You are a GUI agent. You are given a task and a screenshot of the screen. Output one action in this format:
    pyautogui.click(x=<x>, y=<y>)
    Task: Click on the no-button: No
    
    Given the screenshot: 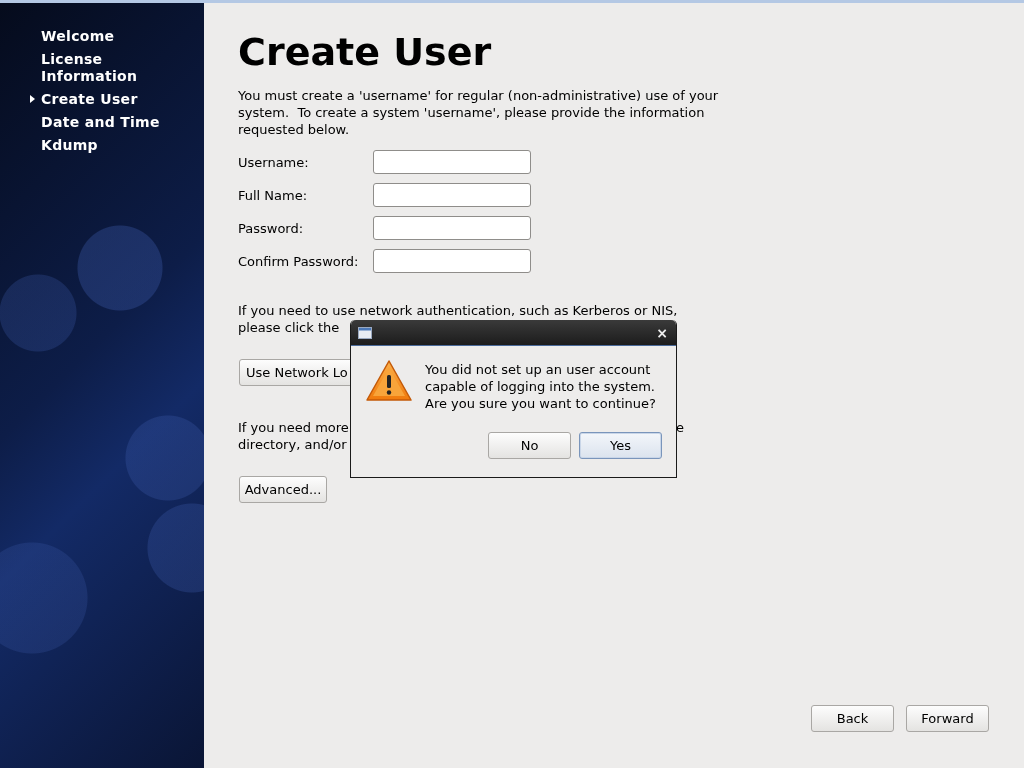 What is the action you would take?
    pyautogui.click(x=529, y=445)
    